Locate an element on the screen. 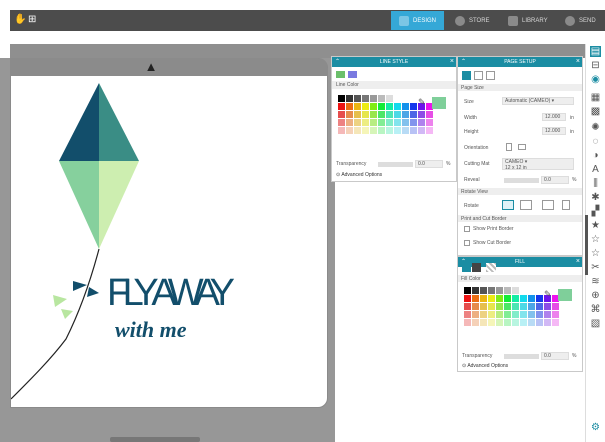 This screenshot has width=605, height=442. fill-transparency-input: 0.0 is located at coordinates (555, 356).